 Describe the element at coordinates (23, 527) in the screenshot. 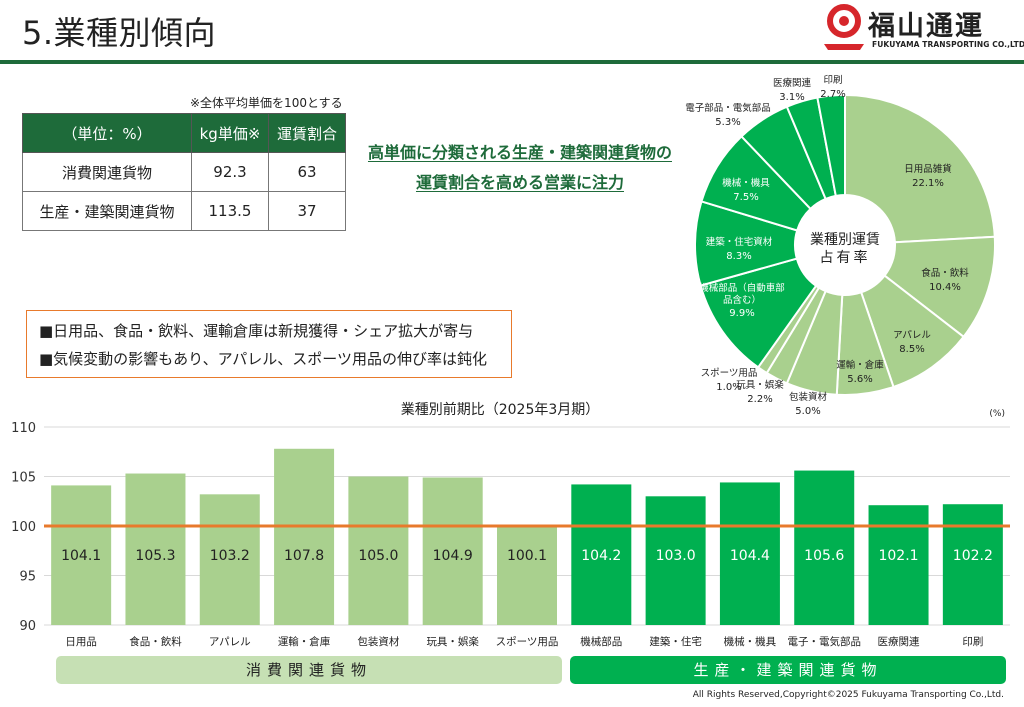

I see `y-tick-label: 100` at that location.